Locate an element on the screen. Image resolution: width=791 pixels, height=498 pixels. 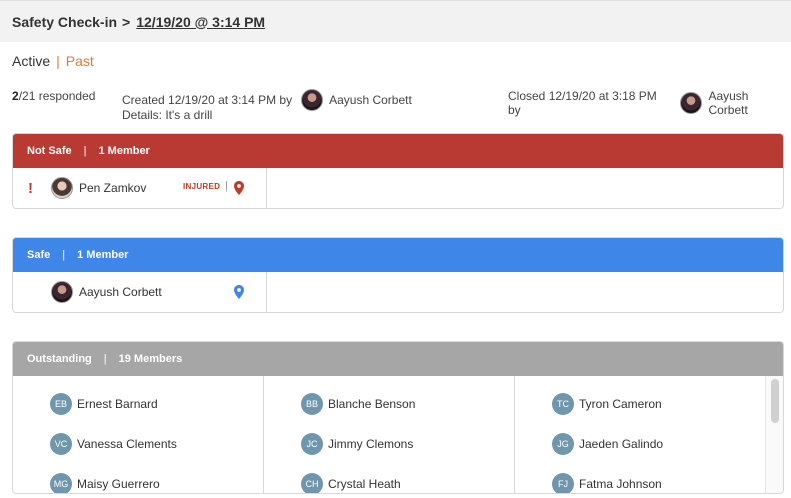
initials-avatar: MG is located at coordinates (61, 483).